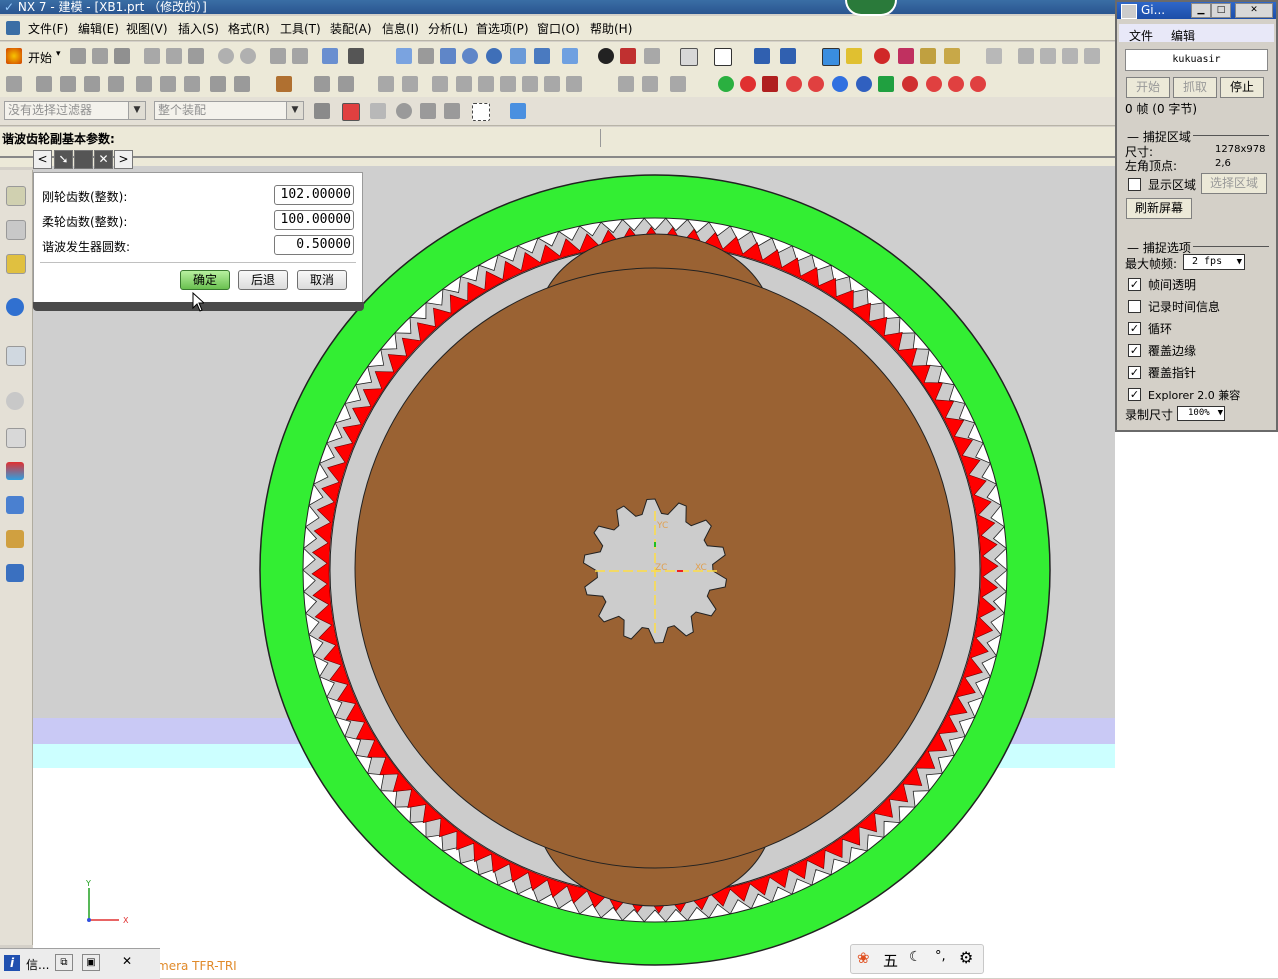 Image resolution: width=1278 pixels, height=979 pixels. I want to click on gear-blue-icon, so click(840, 84).